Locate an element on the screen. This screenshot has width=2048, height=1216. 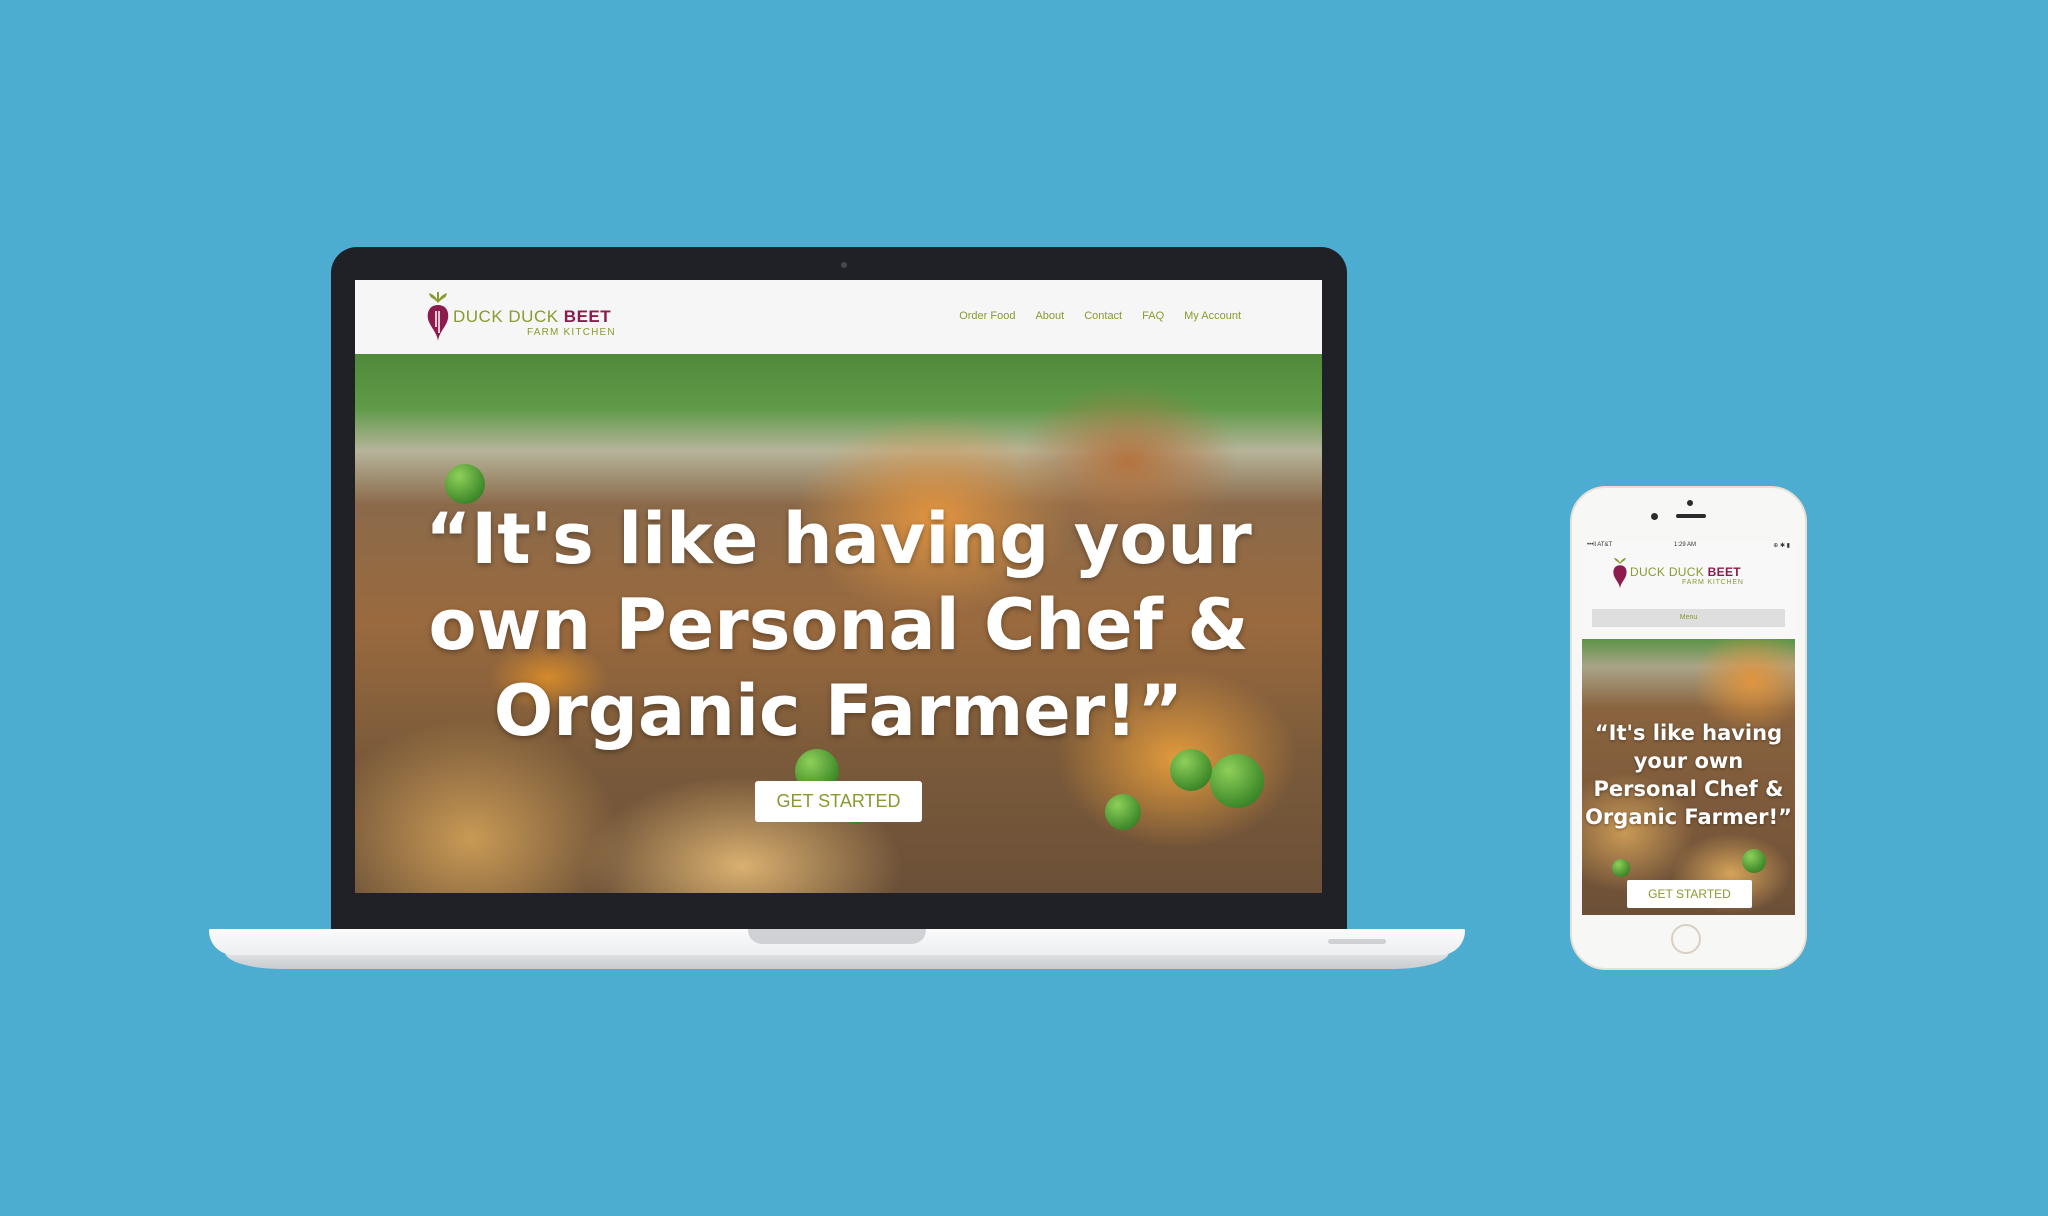
logo-name-part2: BEET is located at coordinates (587, 316).